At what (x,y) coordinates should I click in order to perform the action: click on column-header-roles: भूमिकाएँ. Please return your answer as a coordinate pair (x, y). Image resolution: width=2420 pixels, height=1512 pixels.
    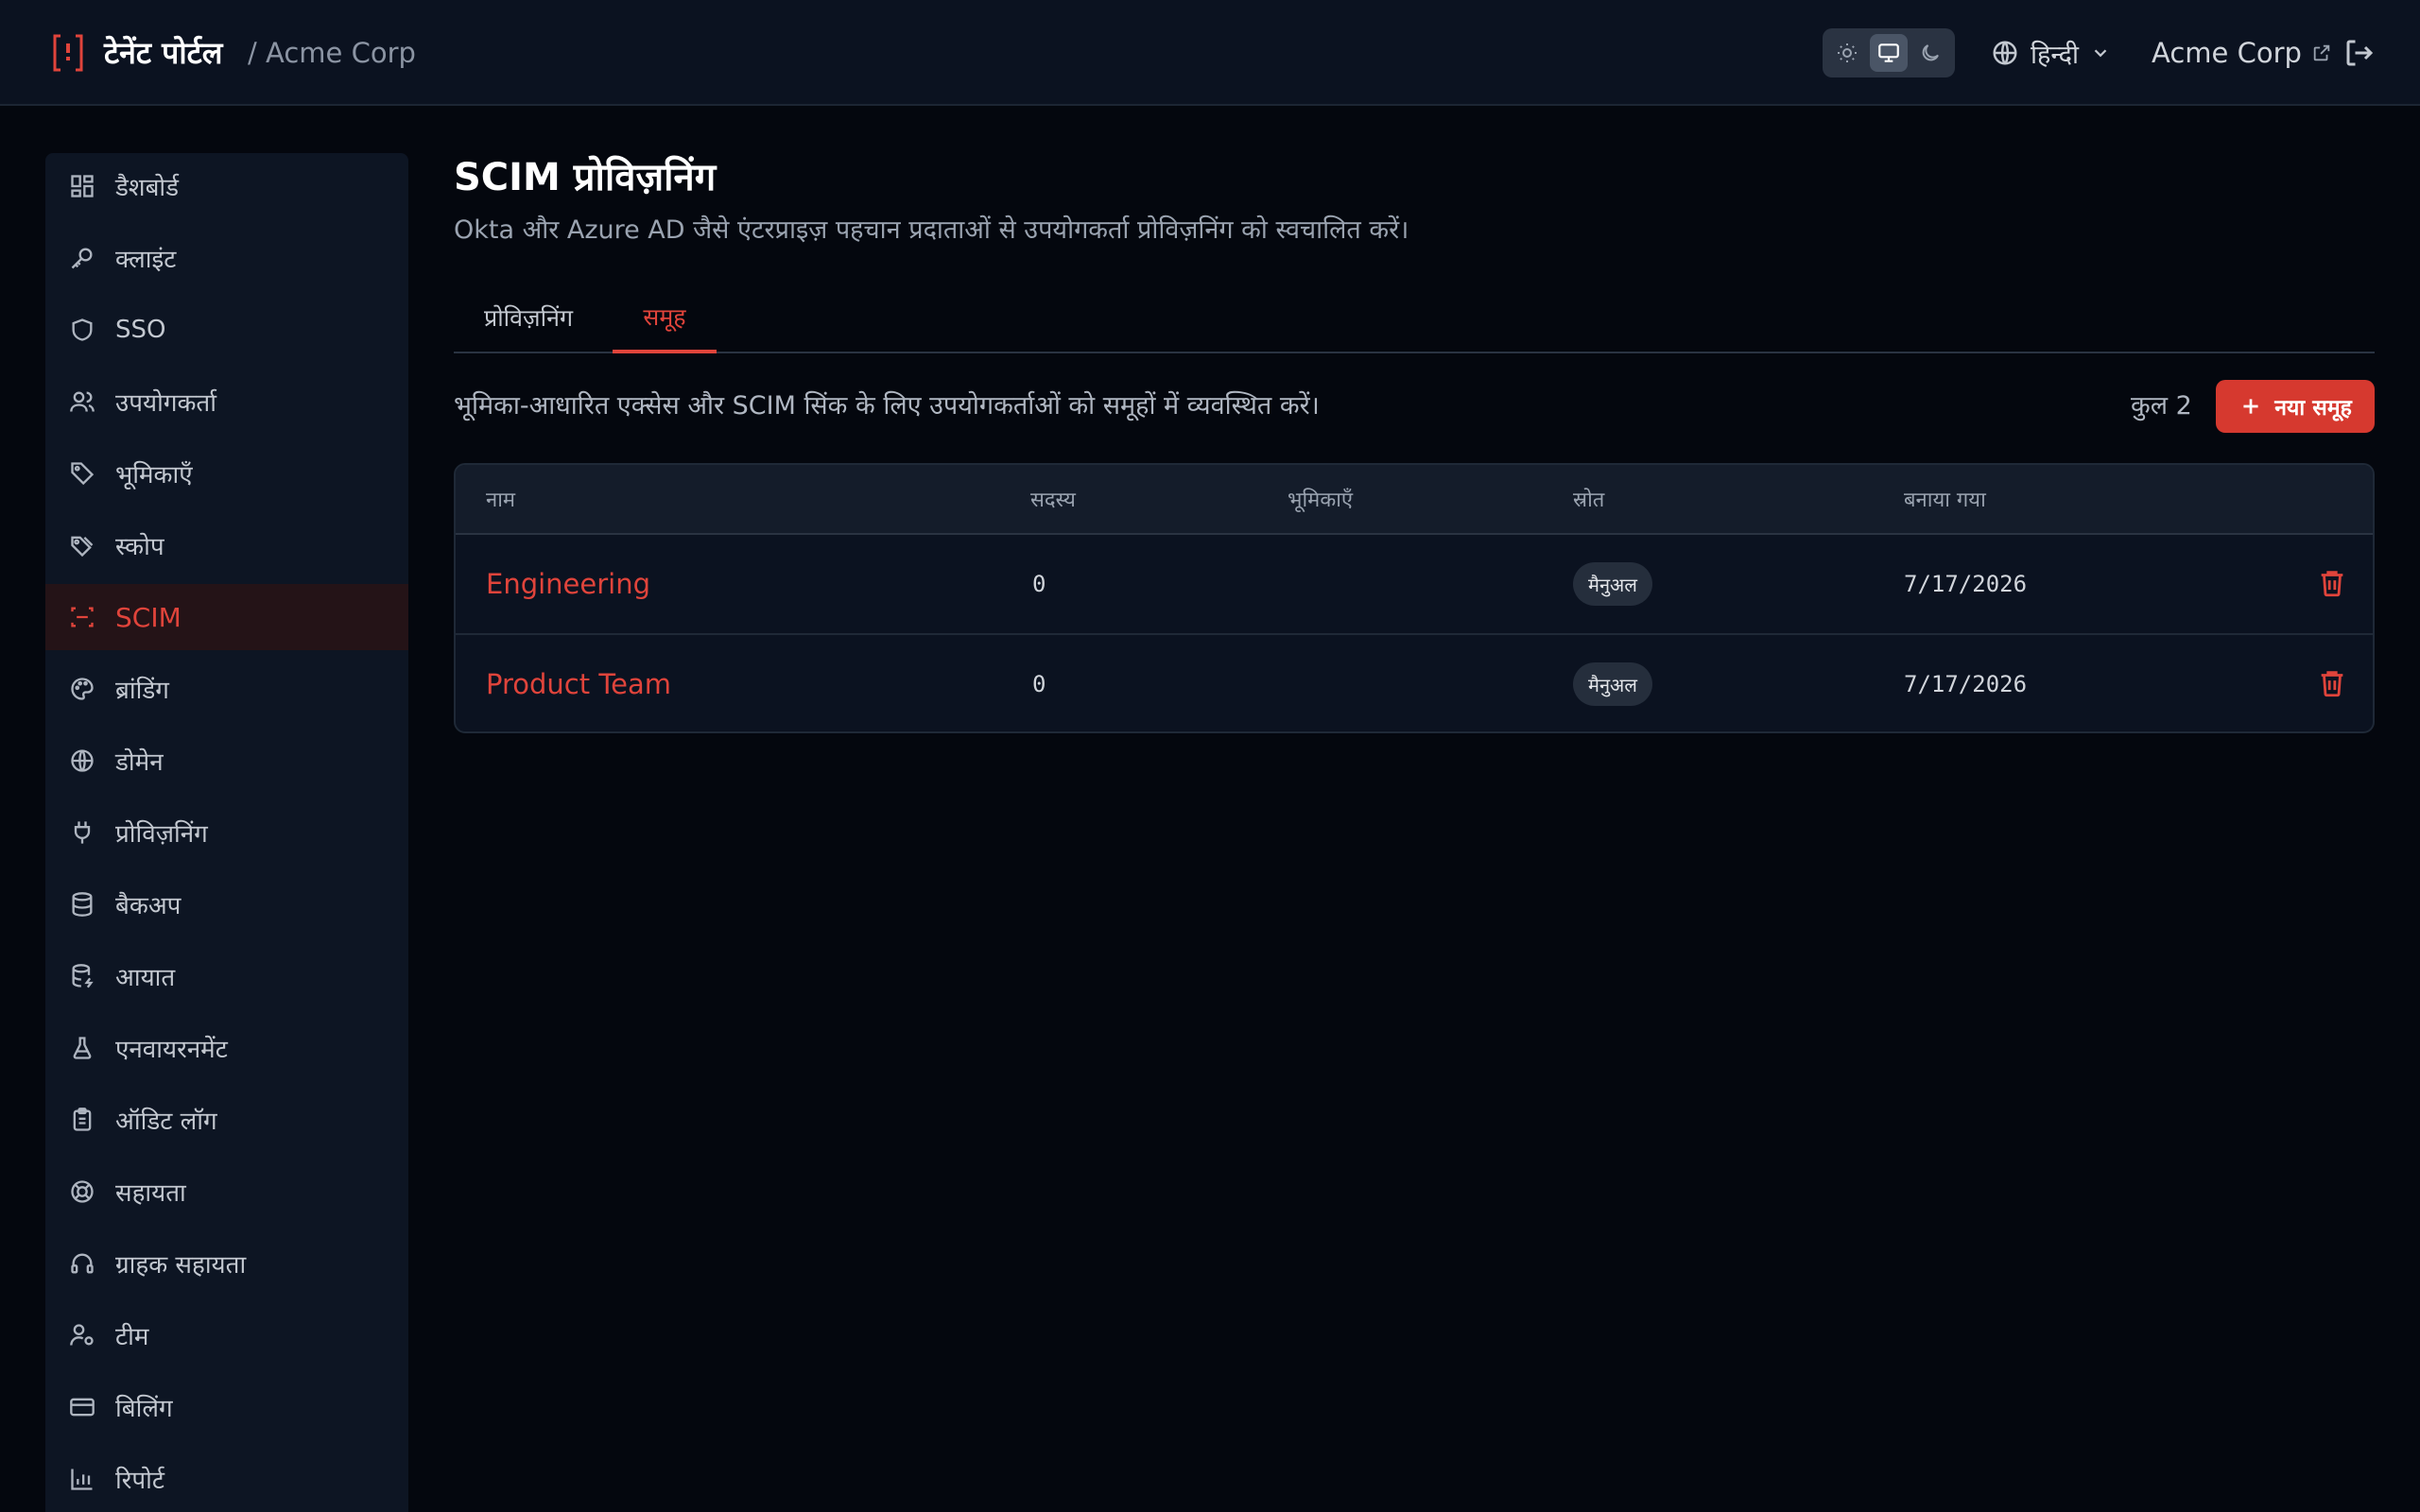
    Looking at the image, I should click on (1321, 500).